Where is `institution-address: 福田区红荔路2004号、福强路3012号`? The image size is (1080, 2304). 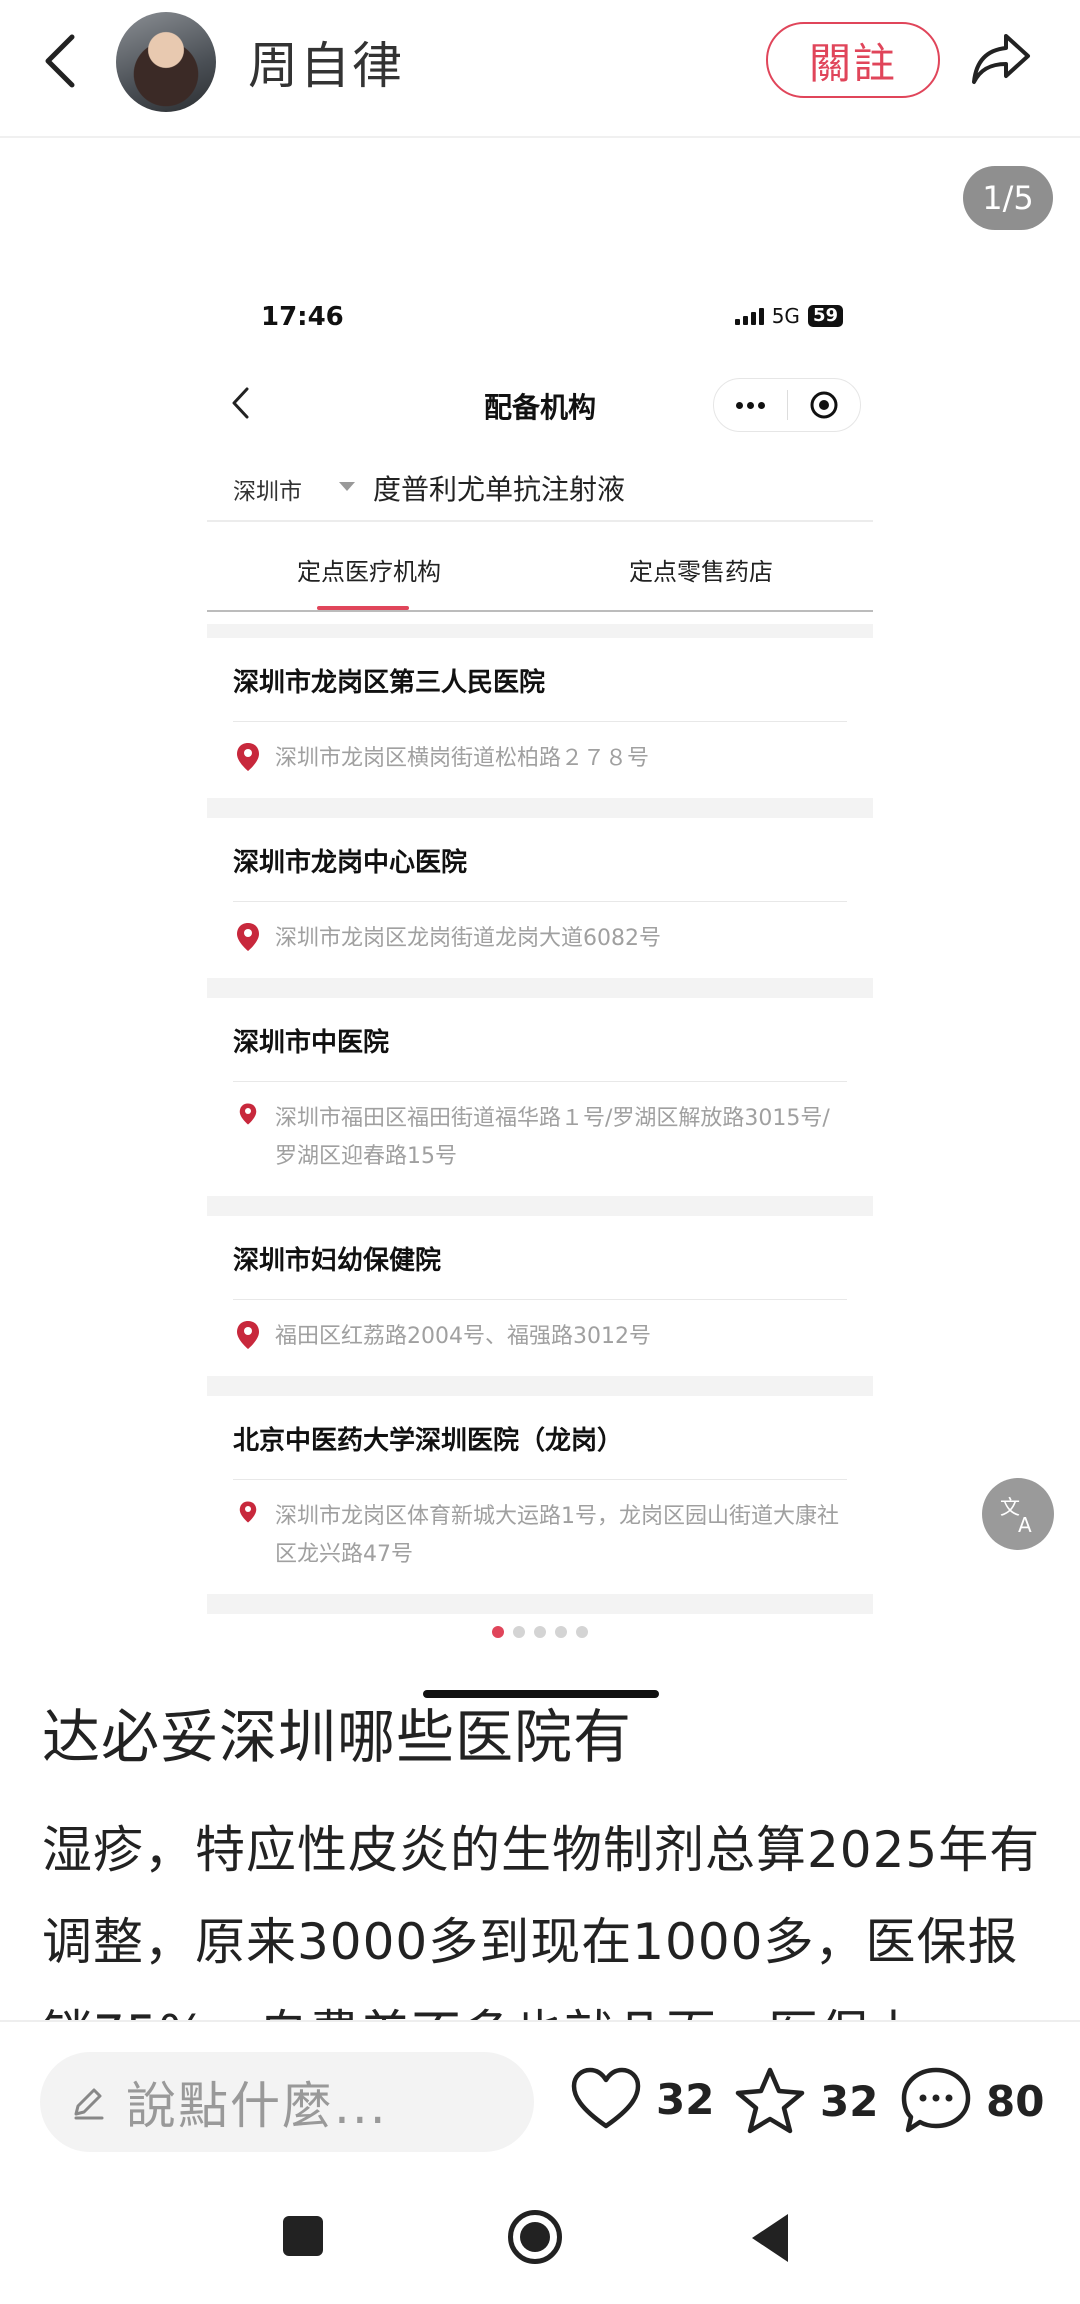 institution-address: 福田区红荔路2004号、福强路3012号 is located at coordinates (463, 1336).